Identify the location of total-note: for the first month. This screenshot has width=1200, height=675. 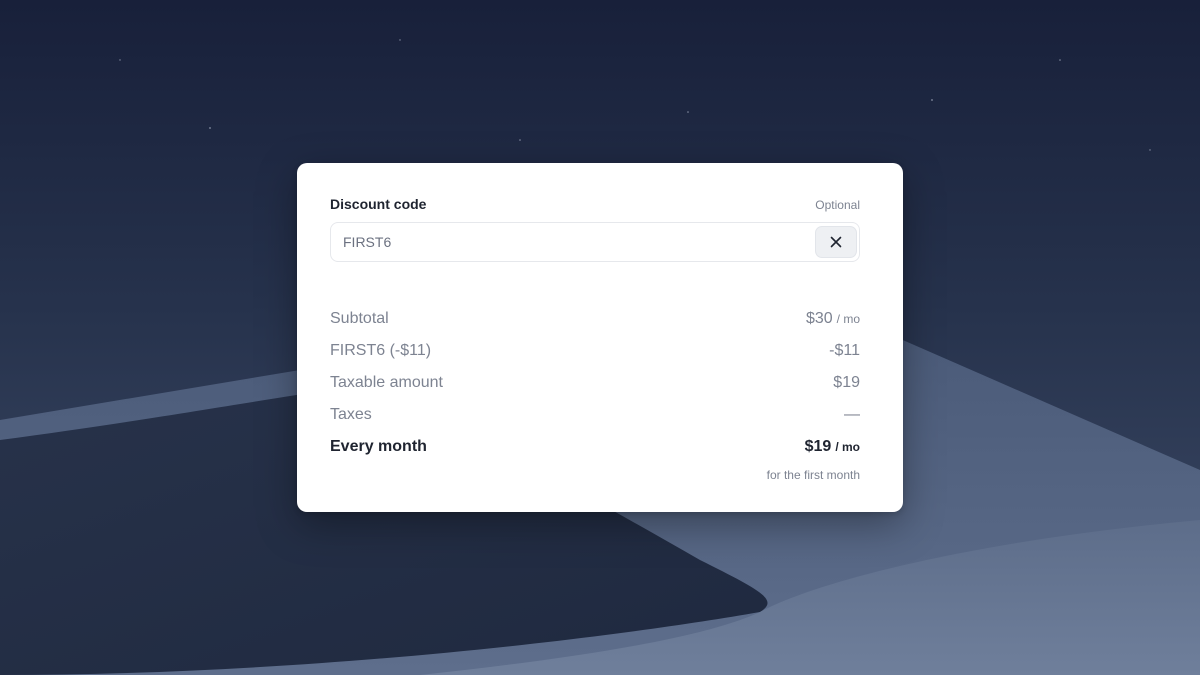
(813, 475).